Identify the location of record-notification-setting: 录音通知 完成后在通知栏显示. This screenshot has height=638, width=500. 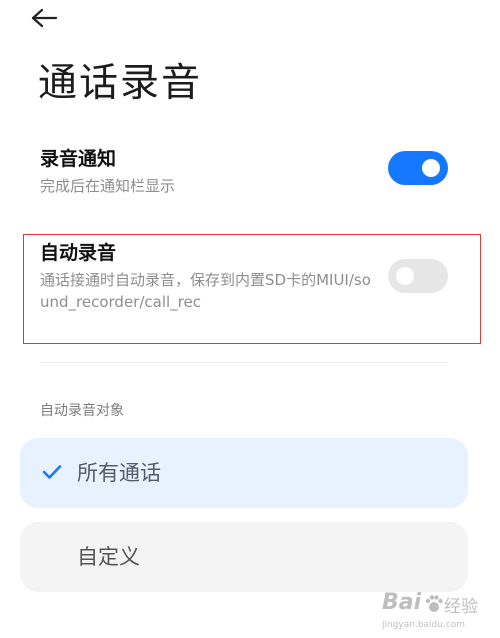
(250, 175).